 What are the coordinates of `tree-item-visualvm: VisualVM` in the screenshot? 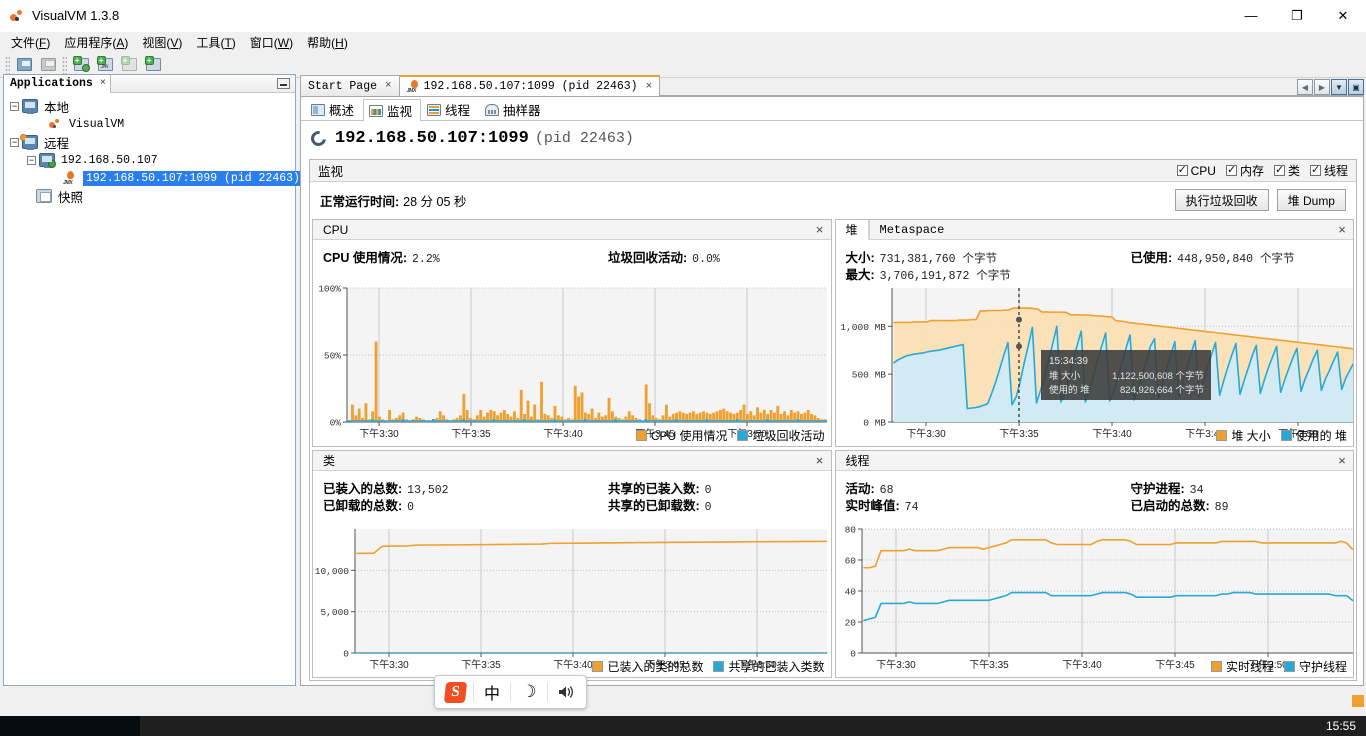 It's located at (152, 124).